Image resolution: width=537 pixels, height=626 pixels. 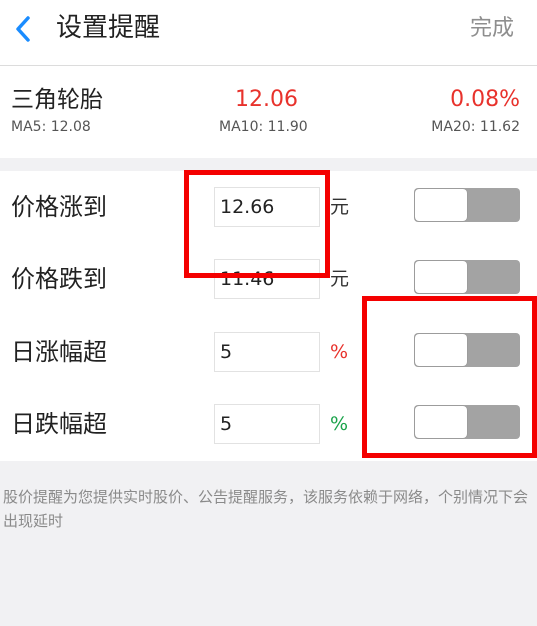 I want to click on price-up-input, so click(x=267, y=207).